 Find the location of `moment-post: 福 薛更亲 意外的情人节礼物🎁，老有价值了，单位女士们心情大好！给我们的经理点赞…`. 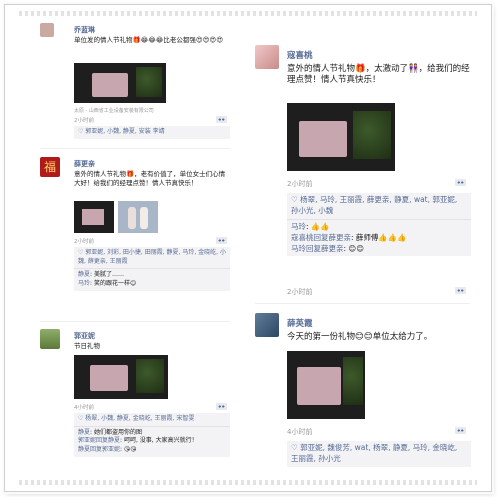

moment-post: 福 薛更亲 意外的情人节礼物🎁，老有价值了，单位女士们心情大好！给我们的经理点赞… is located at coordinates (135, 237).